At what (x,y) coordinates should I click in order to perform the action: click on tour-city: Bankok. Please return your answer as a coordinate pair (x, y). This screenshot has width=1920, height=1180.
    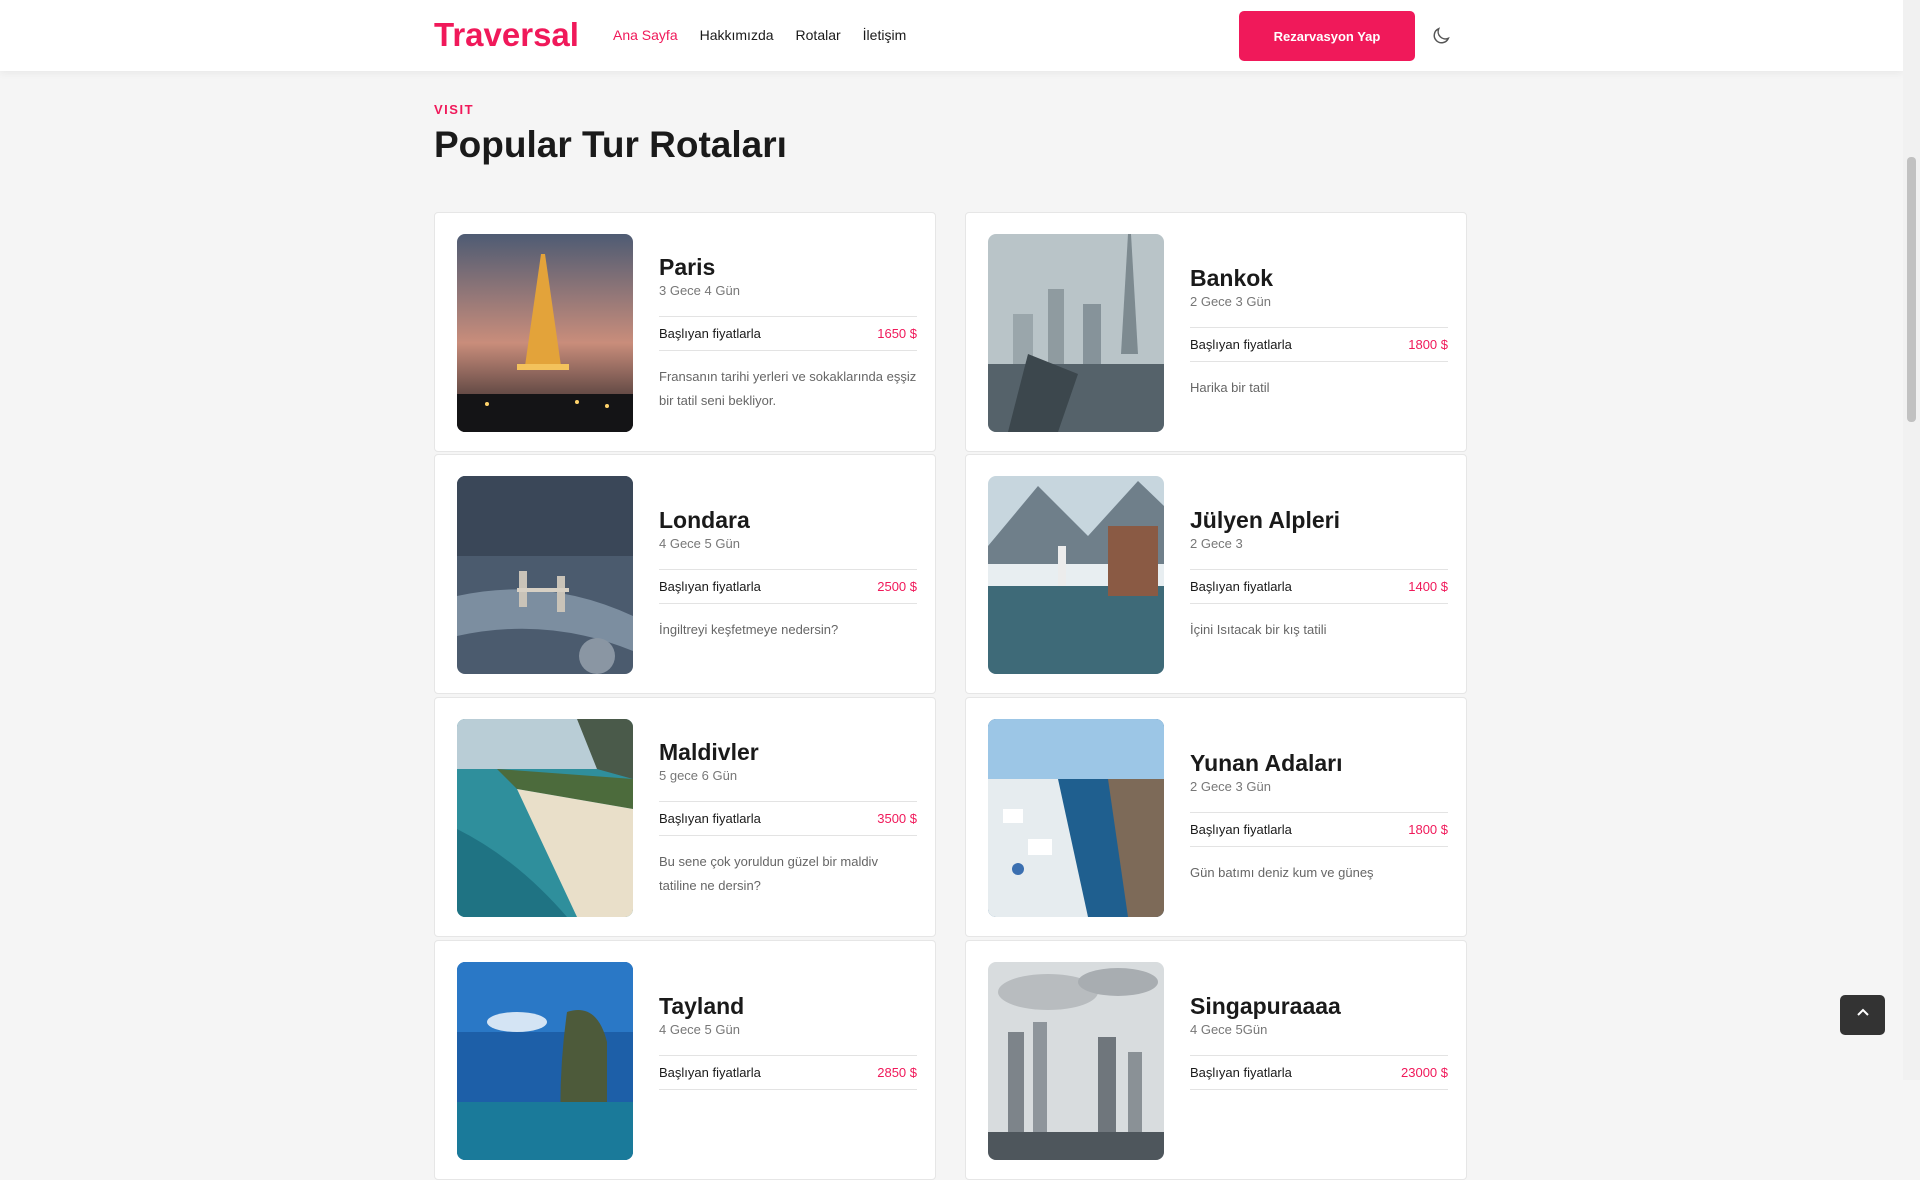
    Looking at the image, I should click on (1319, 278).